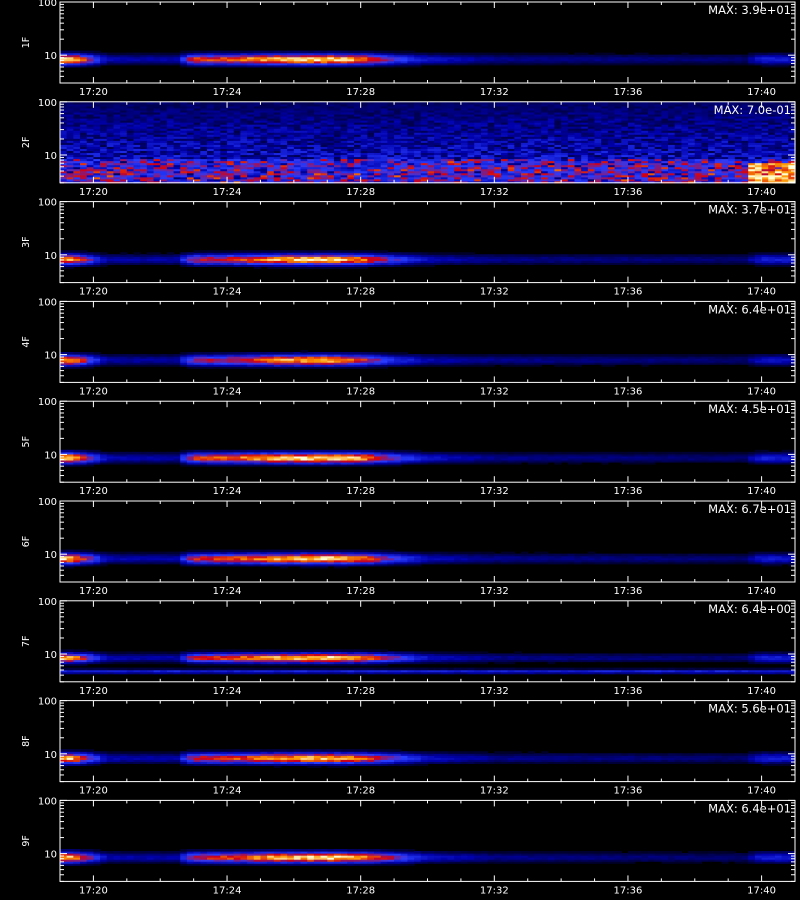 The image size is (800, 900). I want to click on x-tick-label: 17:20, so click(93, 92).